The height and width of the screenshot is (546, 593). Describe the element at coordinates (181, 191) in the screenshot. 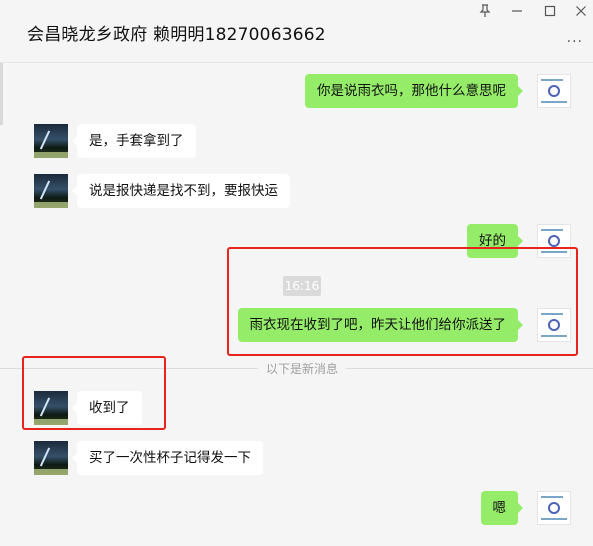

I see `message-bubble-incoming: 说是报快递是找不到，要报快运` at that location.